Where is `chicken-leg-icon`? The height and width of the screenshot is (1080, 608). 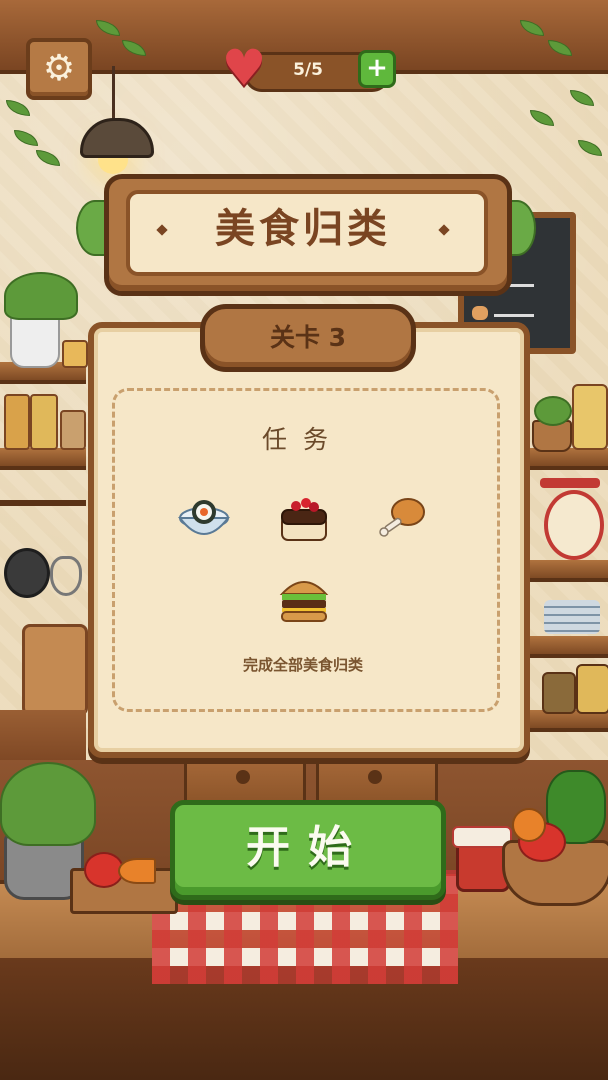
chicken-leg-icon is located at coordinates (402, 518).